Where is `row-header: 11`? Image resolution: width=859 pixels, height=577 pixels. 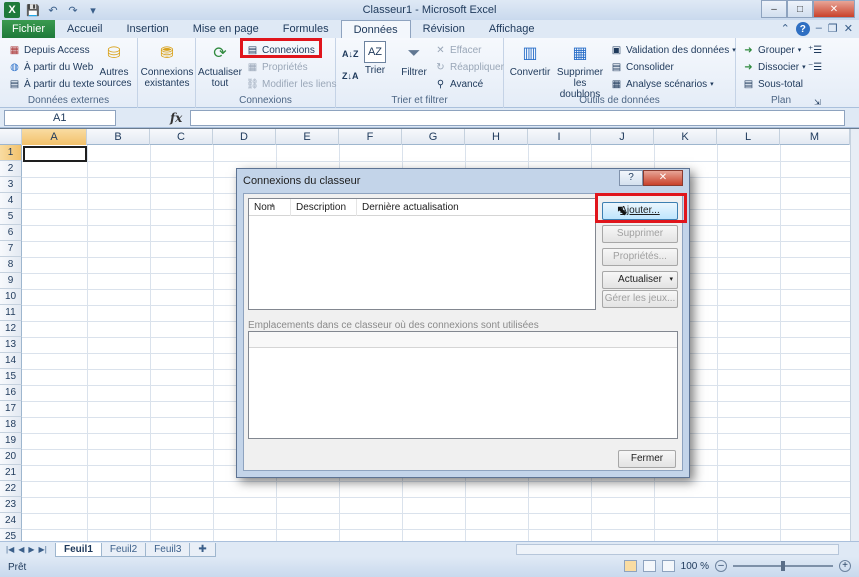
row-header: 11 is located at coordinates (11, 313).